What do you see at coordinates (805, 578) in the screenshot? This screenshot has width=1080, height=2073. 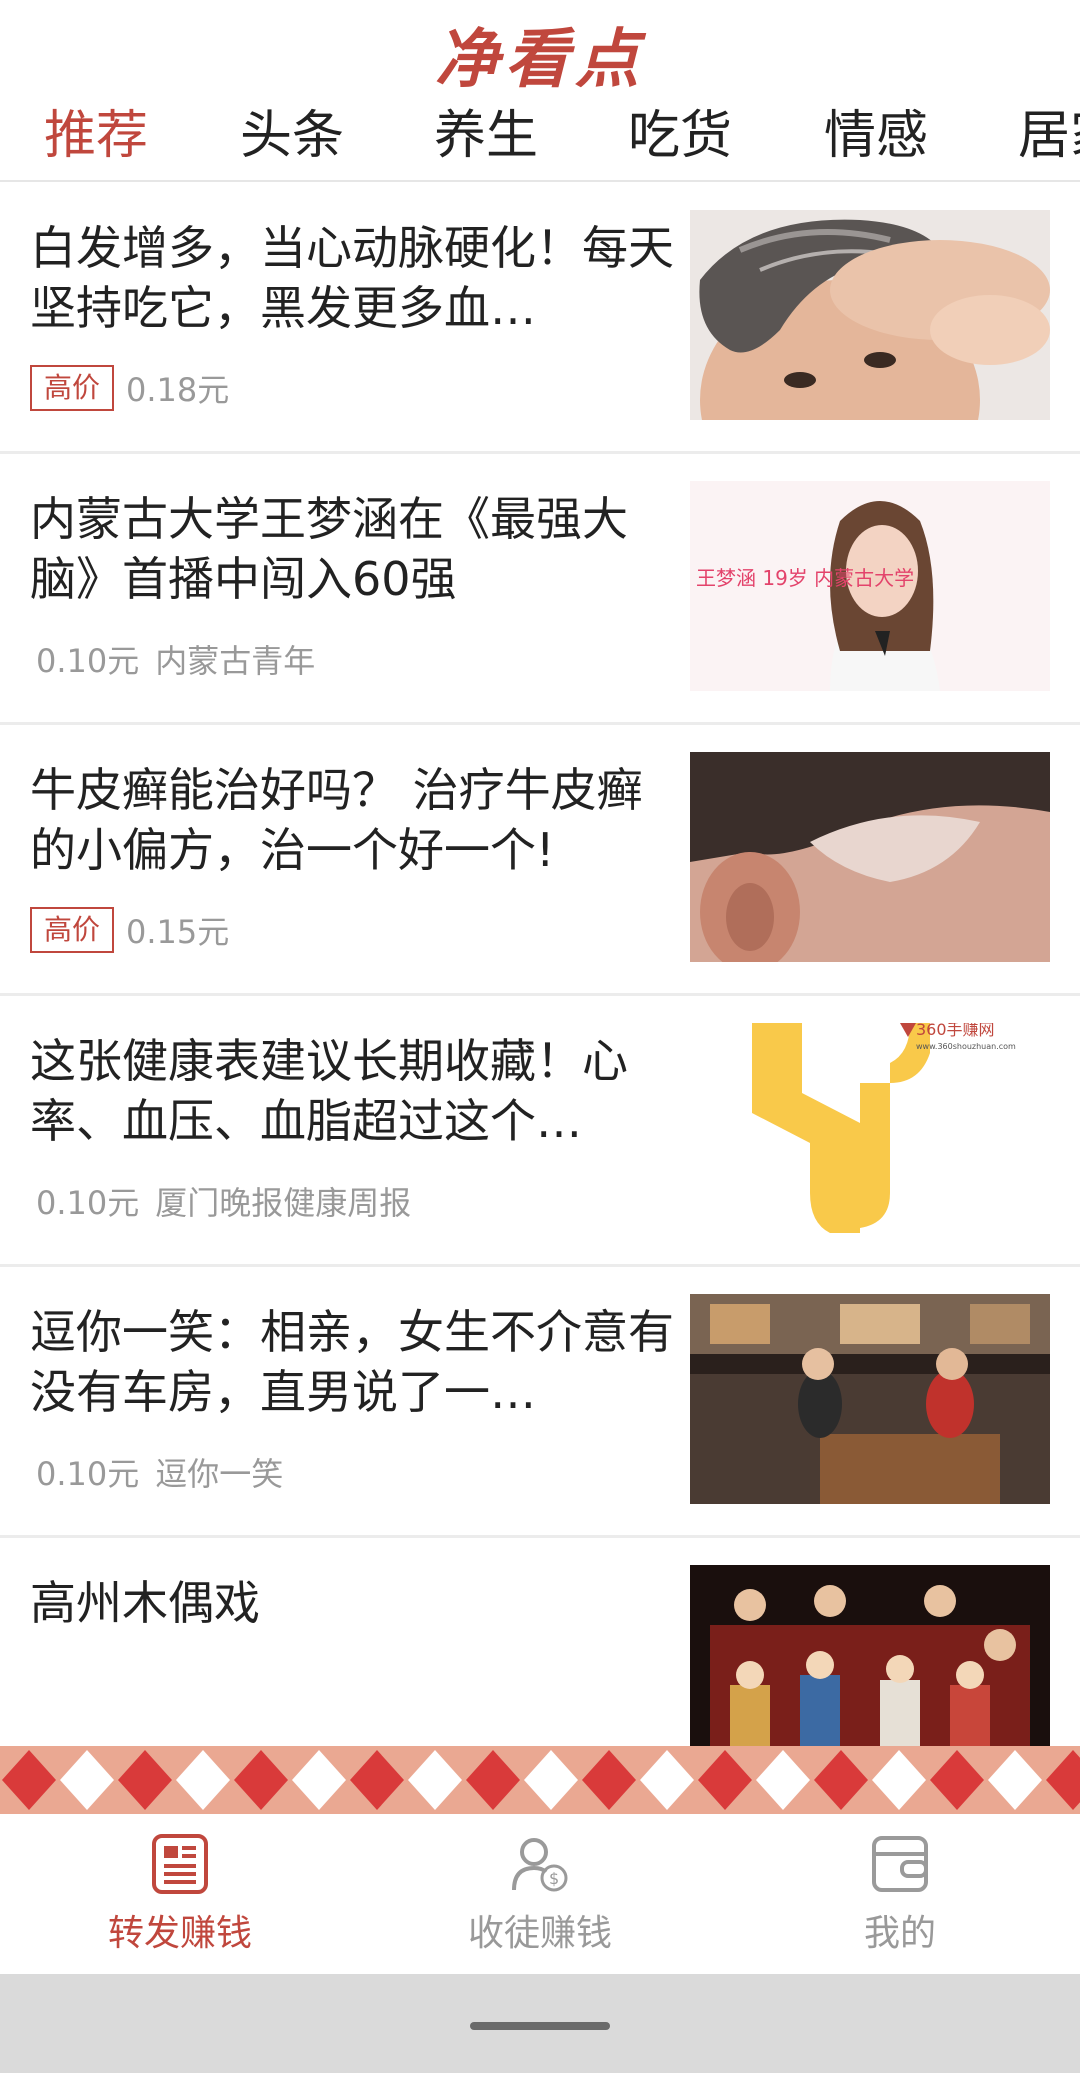 I see `thumb-caption: 王梦涵 19岁 内蒙古大学` at bounding box center [805, 578].